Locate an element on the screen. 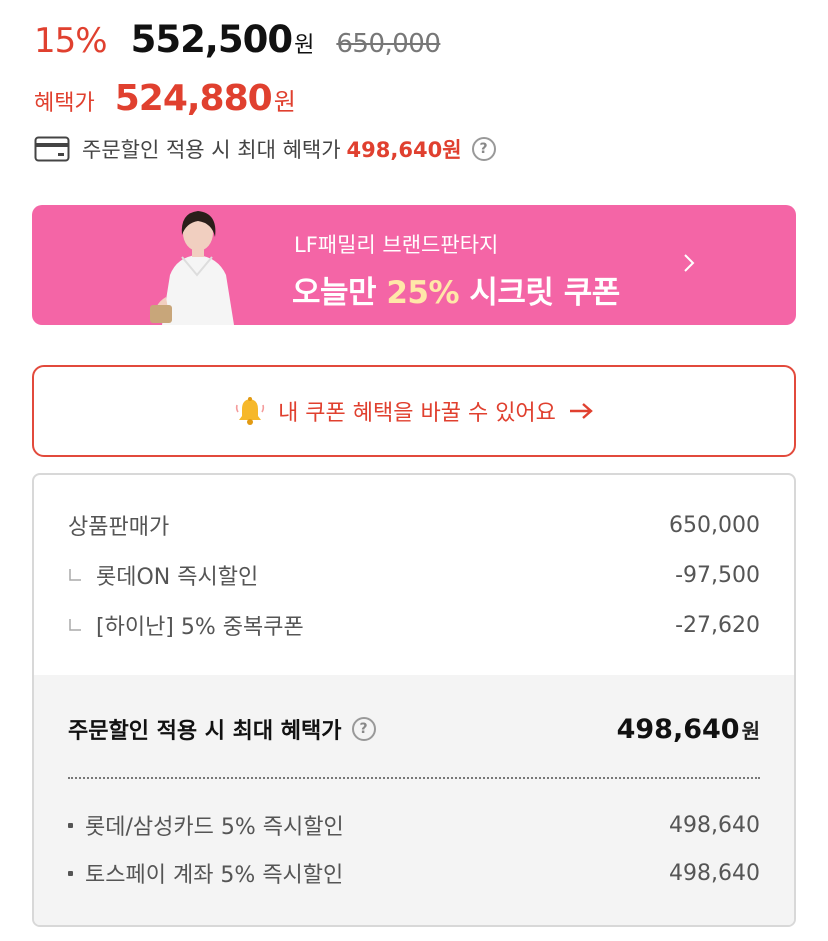 The image size is (828, 941). breakdown-row-value: -27,620 is located at coordinates (717, 625).